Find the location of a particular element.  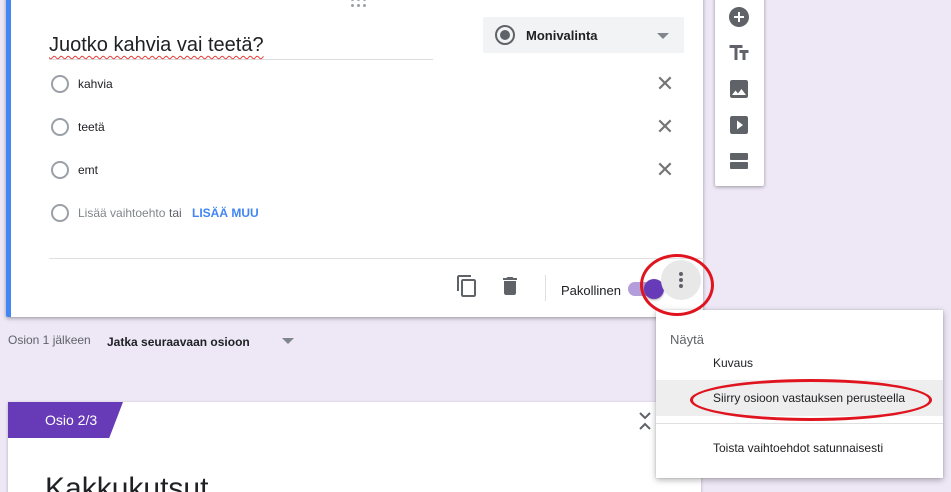

option-label-input: emt is located at coordinates (88, 170).